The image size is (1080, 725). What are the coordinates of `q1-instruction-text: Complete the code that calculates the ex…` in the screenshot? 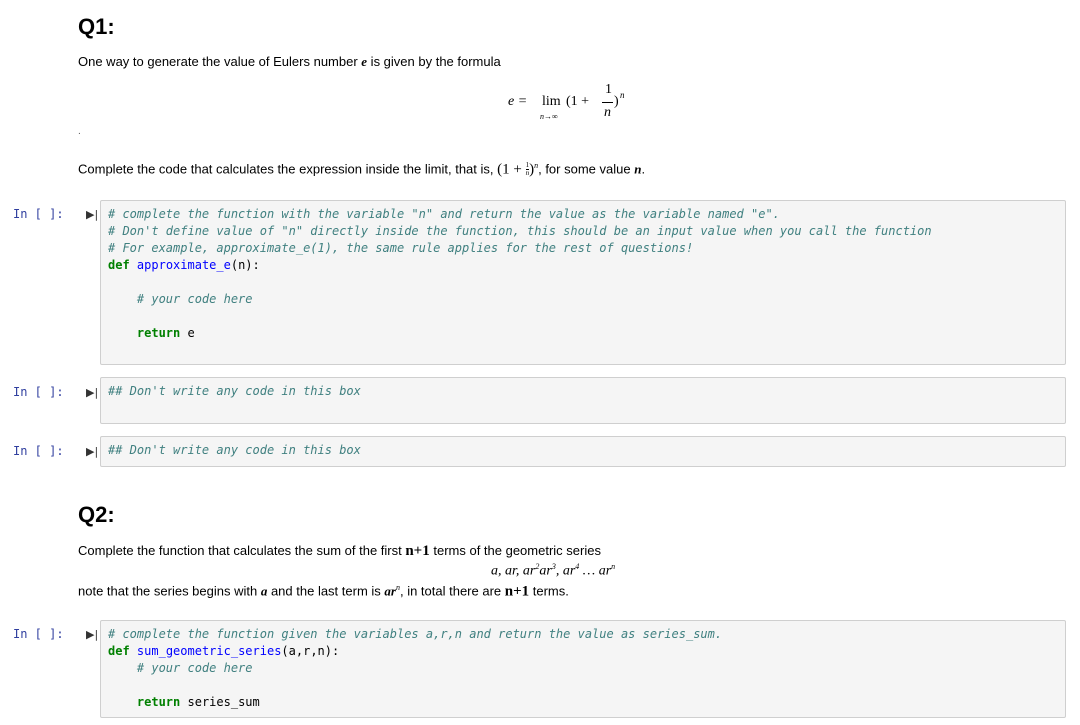 It's located at (288, 169).